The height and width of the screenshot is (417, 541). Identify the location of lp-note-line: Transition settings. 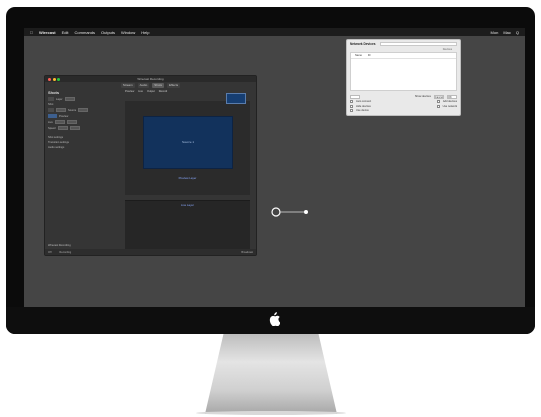
(58, 142).